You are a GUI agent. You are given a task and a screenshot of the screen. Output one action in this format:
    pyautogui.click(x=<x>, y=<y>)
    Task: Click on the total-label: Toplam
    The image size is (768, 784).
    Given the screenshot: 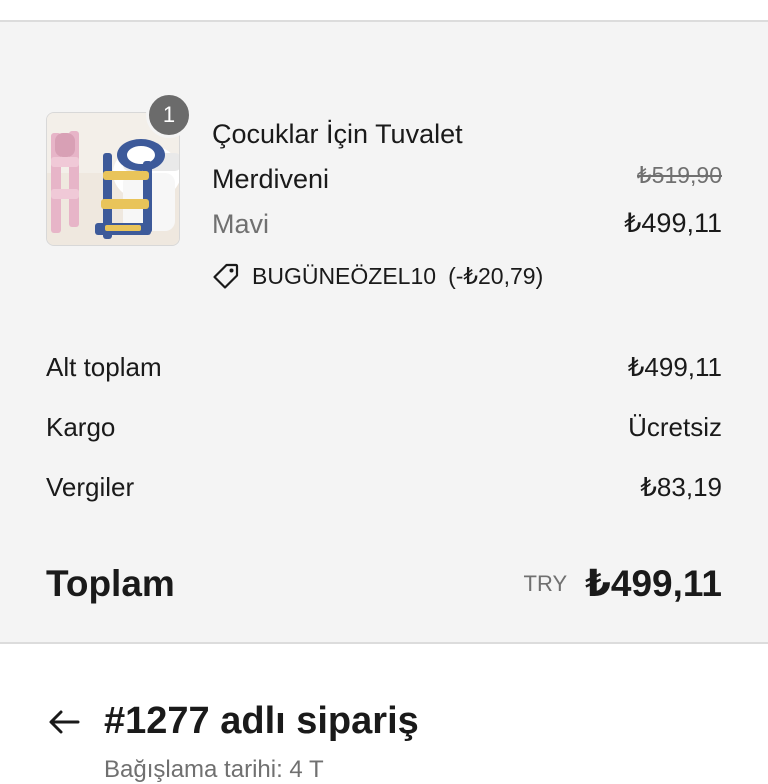 What is the action you would take?
    pyautogui.click(x=110, y=583)
    